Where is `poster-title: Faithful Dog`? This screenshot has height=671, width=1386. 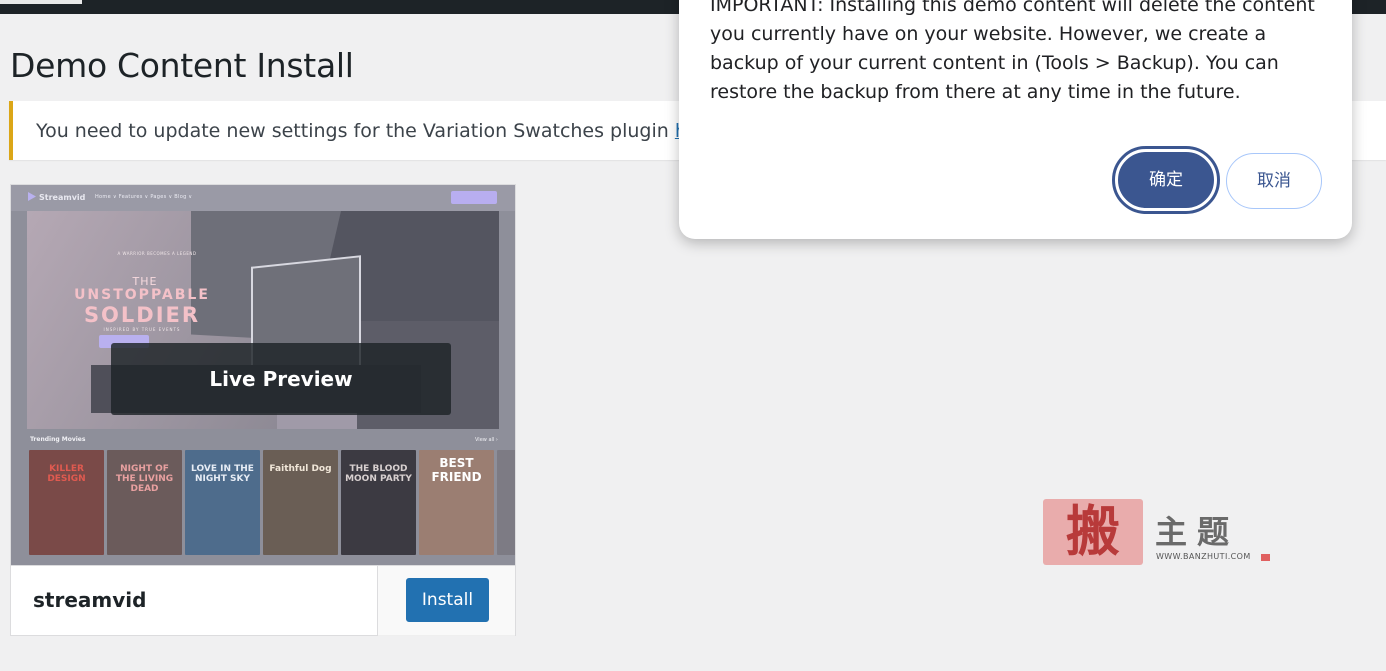 poster-title: Faithful Dog is located at coordinates (300, 469).